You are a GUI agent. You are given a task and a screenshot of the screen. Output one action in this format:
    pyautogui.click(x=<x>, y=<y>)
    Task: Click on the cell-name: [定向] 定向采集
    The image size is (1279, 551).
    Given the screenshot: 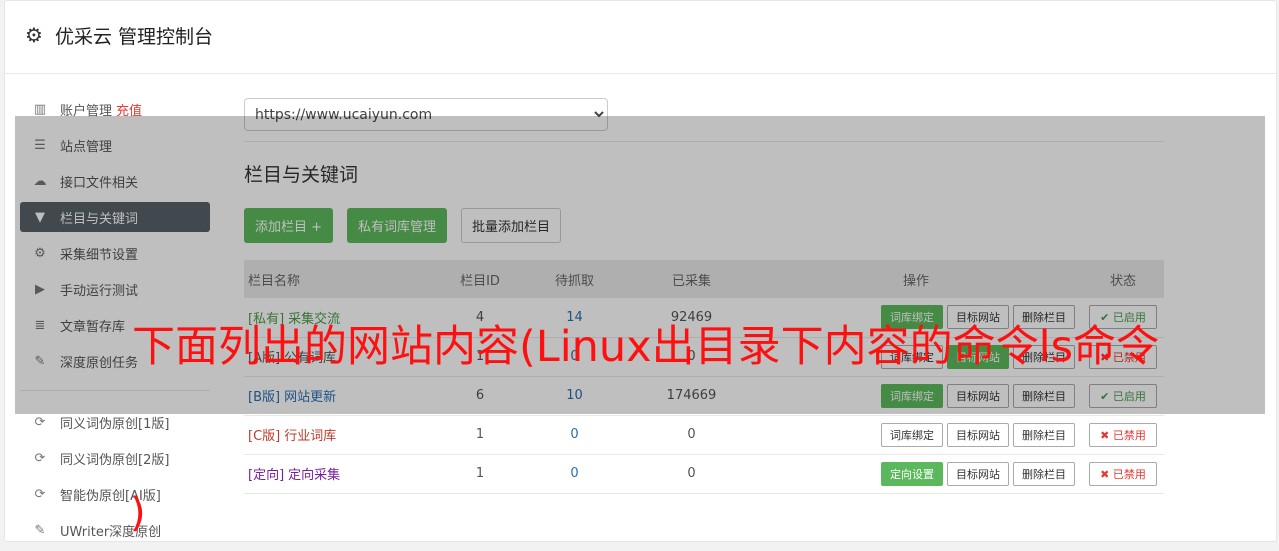 What is the action you would take?
    pyautogui.click(x=344, y=473)
    